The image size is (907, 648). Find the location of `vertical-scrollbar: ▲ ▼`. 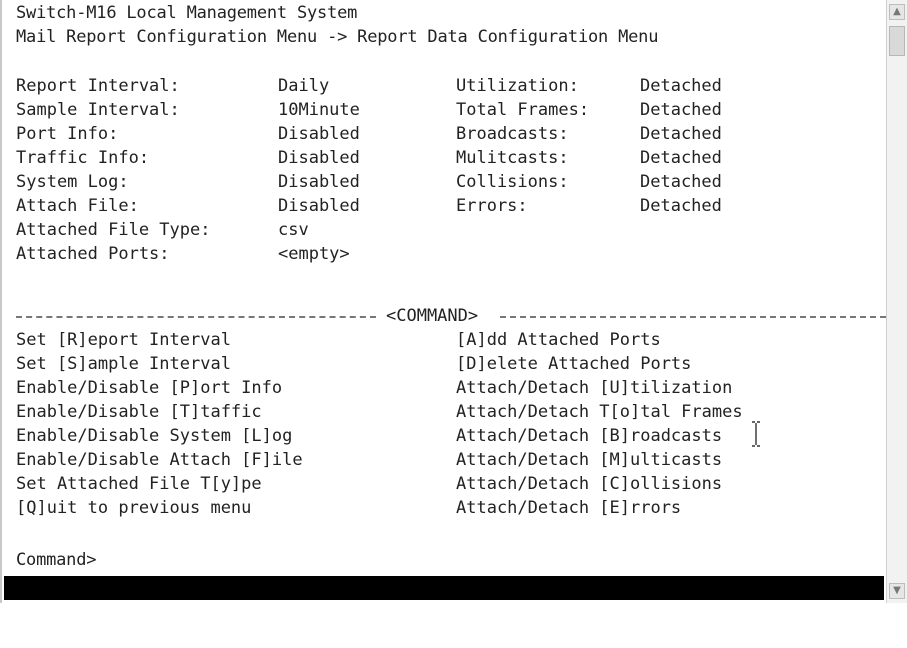

vertical-scrollbar: ▲ ▼ is located at coordinates (896, 301).